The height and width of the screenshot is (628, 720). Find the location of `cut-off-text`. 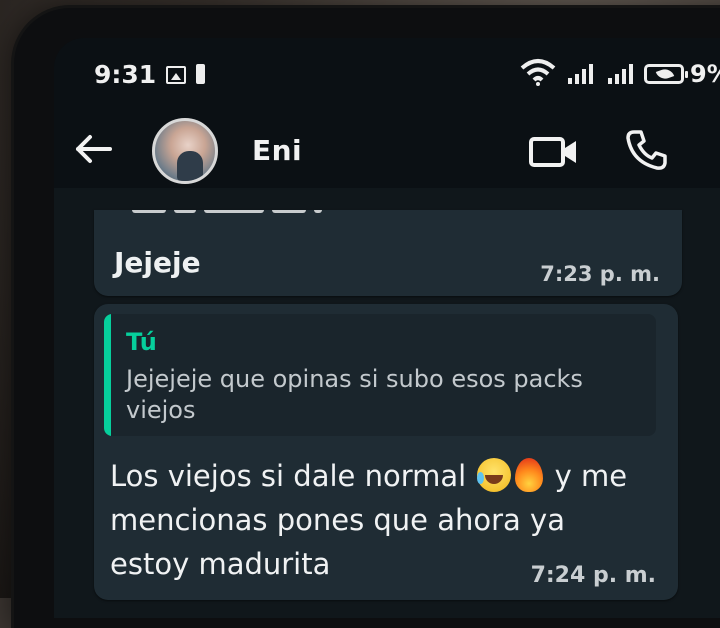

cut-off-text is located at coordinates (246, 216).